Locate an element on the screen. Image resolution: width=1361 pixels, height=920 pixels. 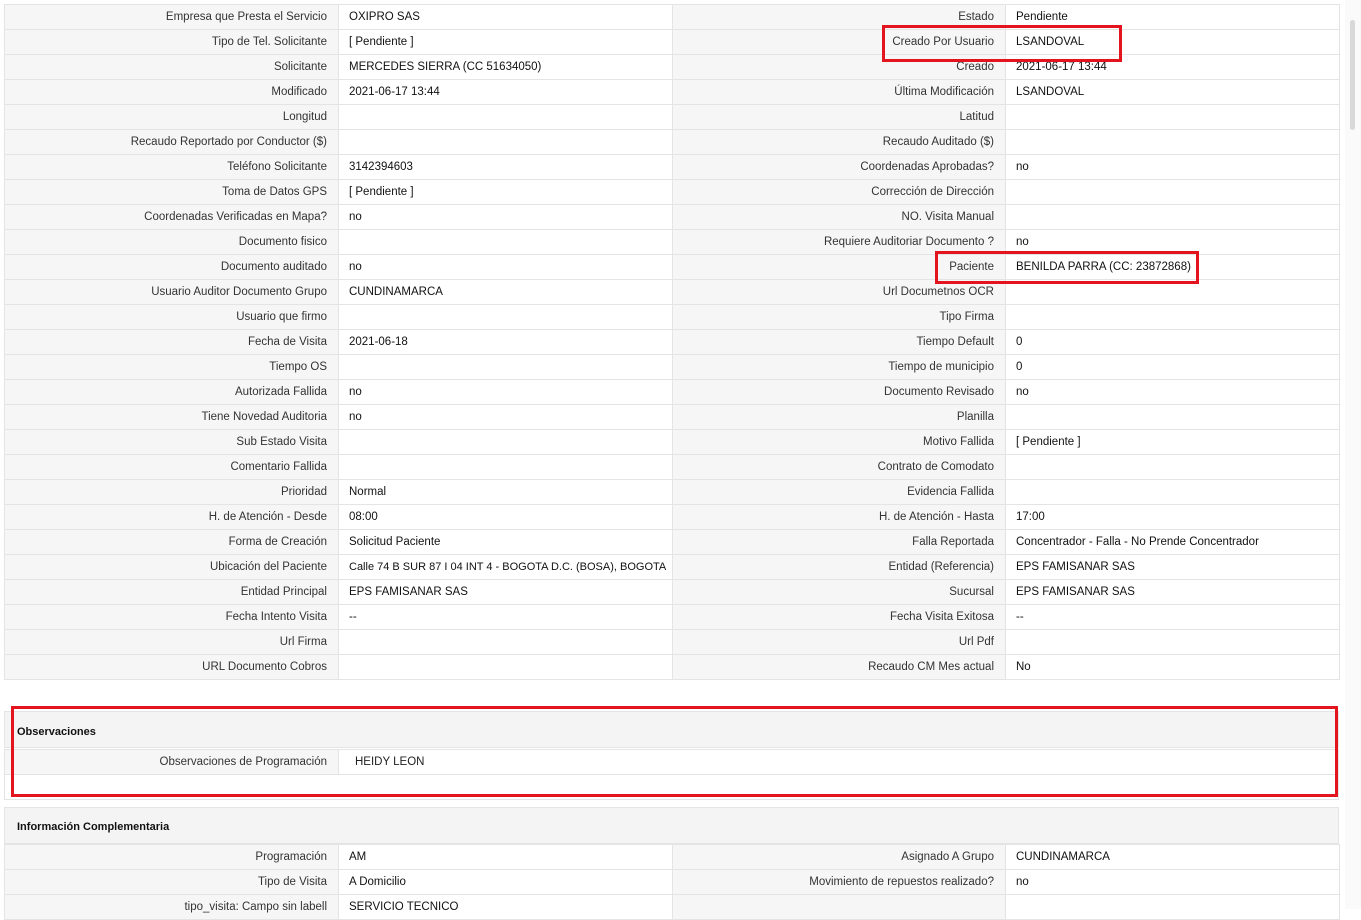
scrollbar-thumb is located at coordinates (1352, 75).